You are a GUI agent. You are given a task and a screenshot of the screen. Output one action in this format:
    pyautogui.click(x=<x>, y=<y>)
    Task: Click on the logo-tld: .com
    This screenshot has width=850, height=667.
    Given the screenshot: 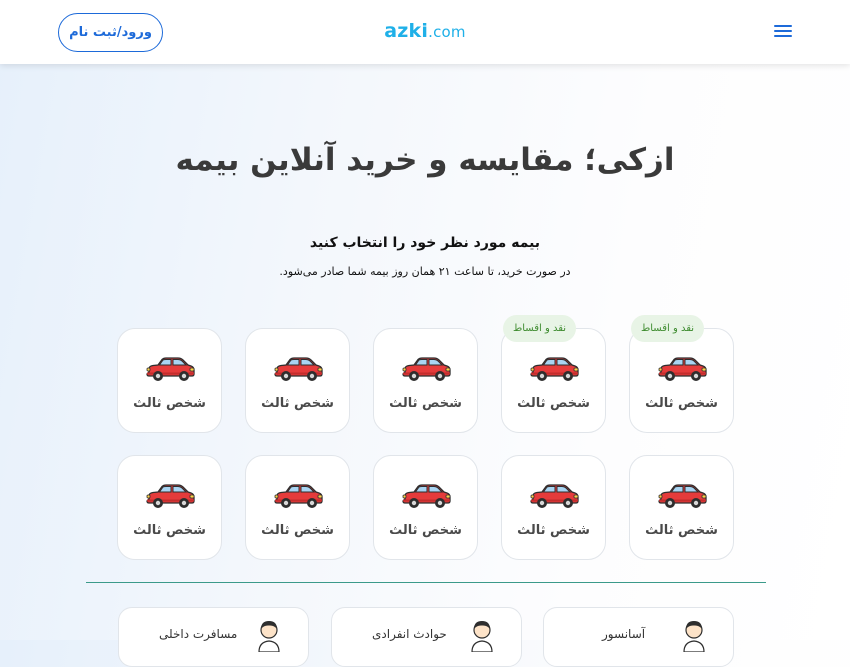 What is the action you would take?
    pyautogui.click(x=447, y=32)
    